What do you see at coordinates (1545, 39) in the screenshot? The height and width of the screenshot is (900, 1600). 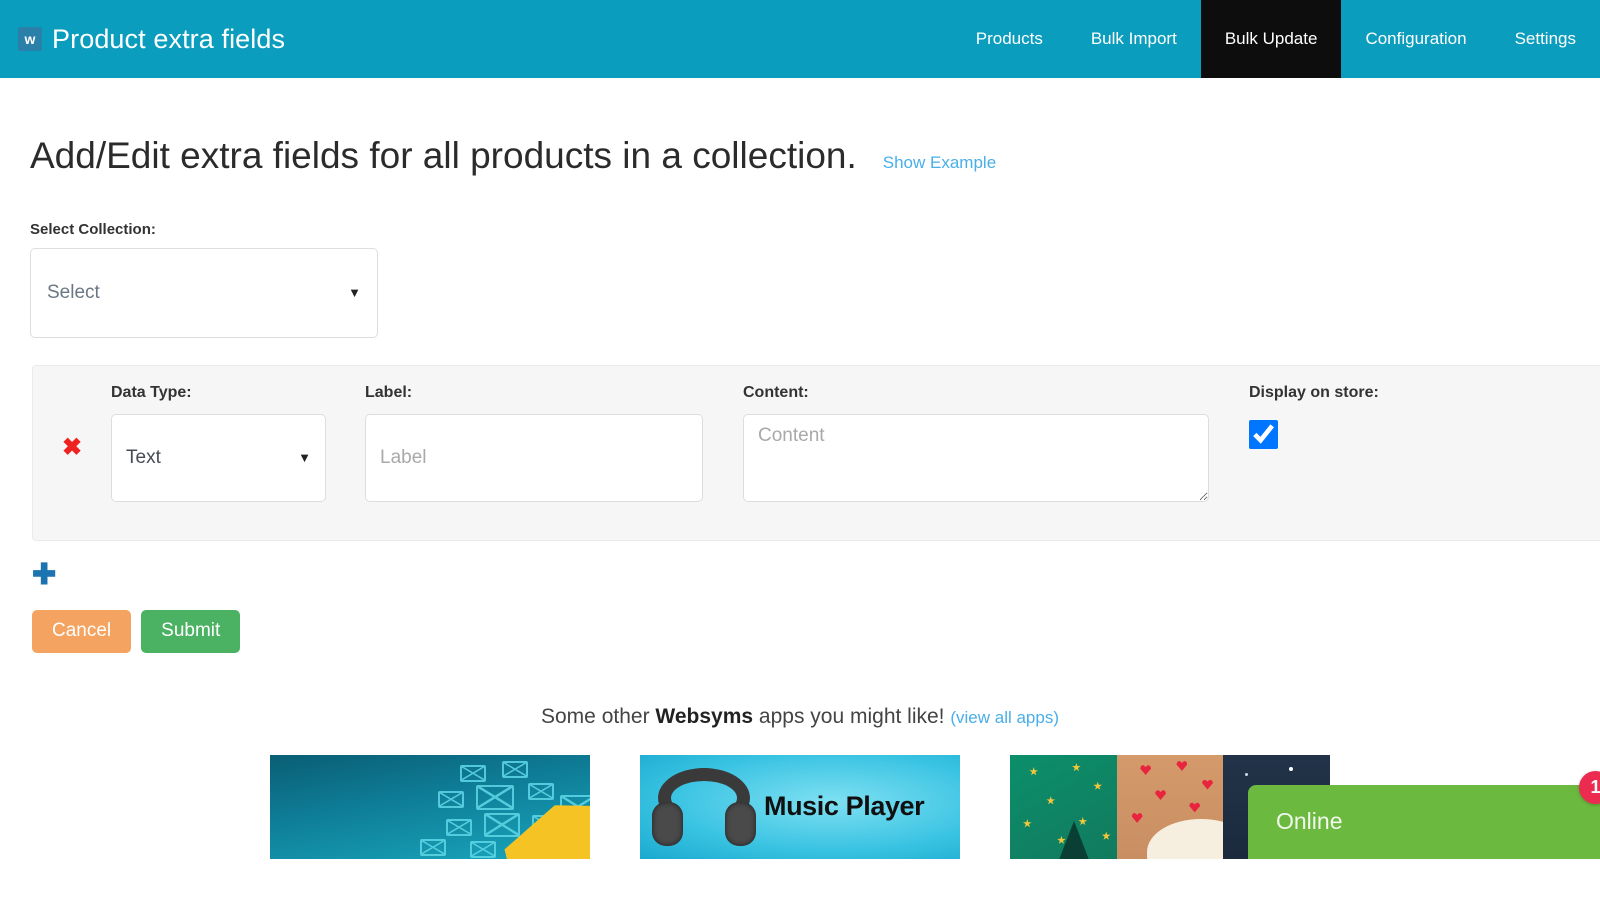 I see `nav-item-settings: Settings` at bounding box center [1545, 39].